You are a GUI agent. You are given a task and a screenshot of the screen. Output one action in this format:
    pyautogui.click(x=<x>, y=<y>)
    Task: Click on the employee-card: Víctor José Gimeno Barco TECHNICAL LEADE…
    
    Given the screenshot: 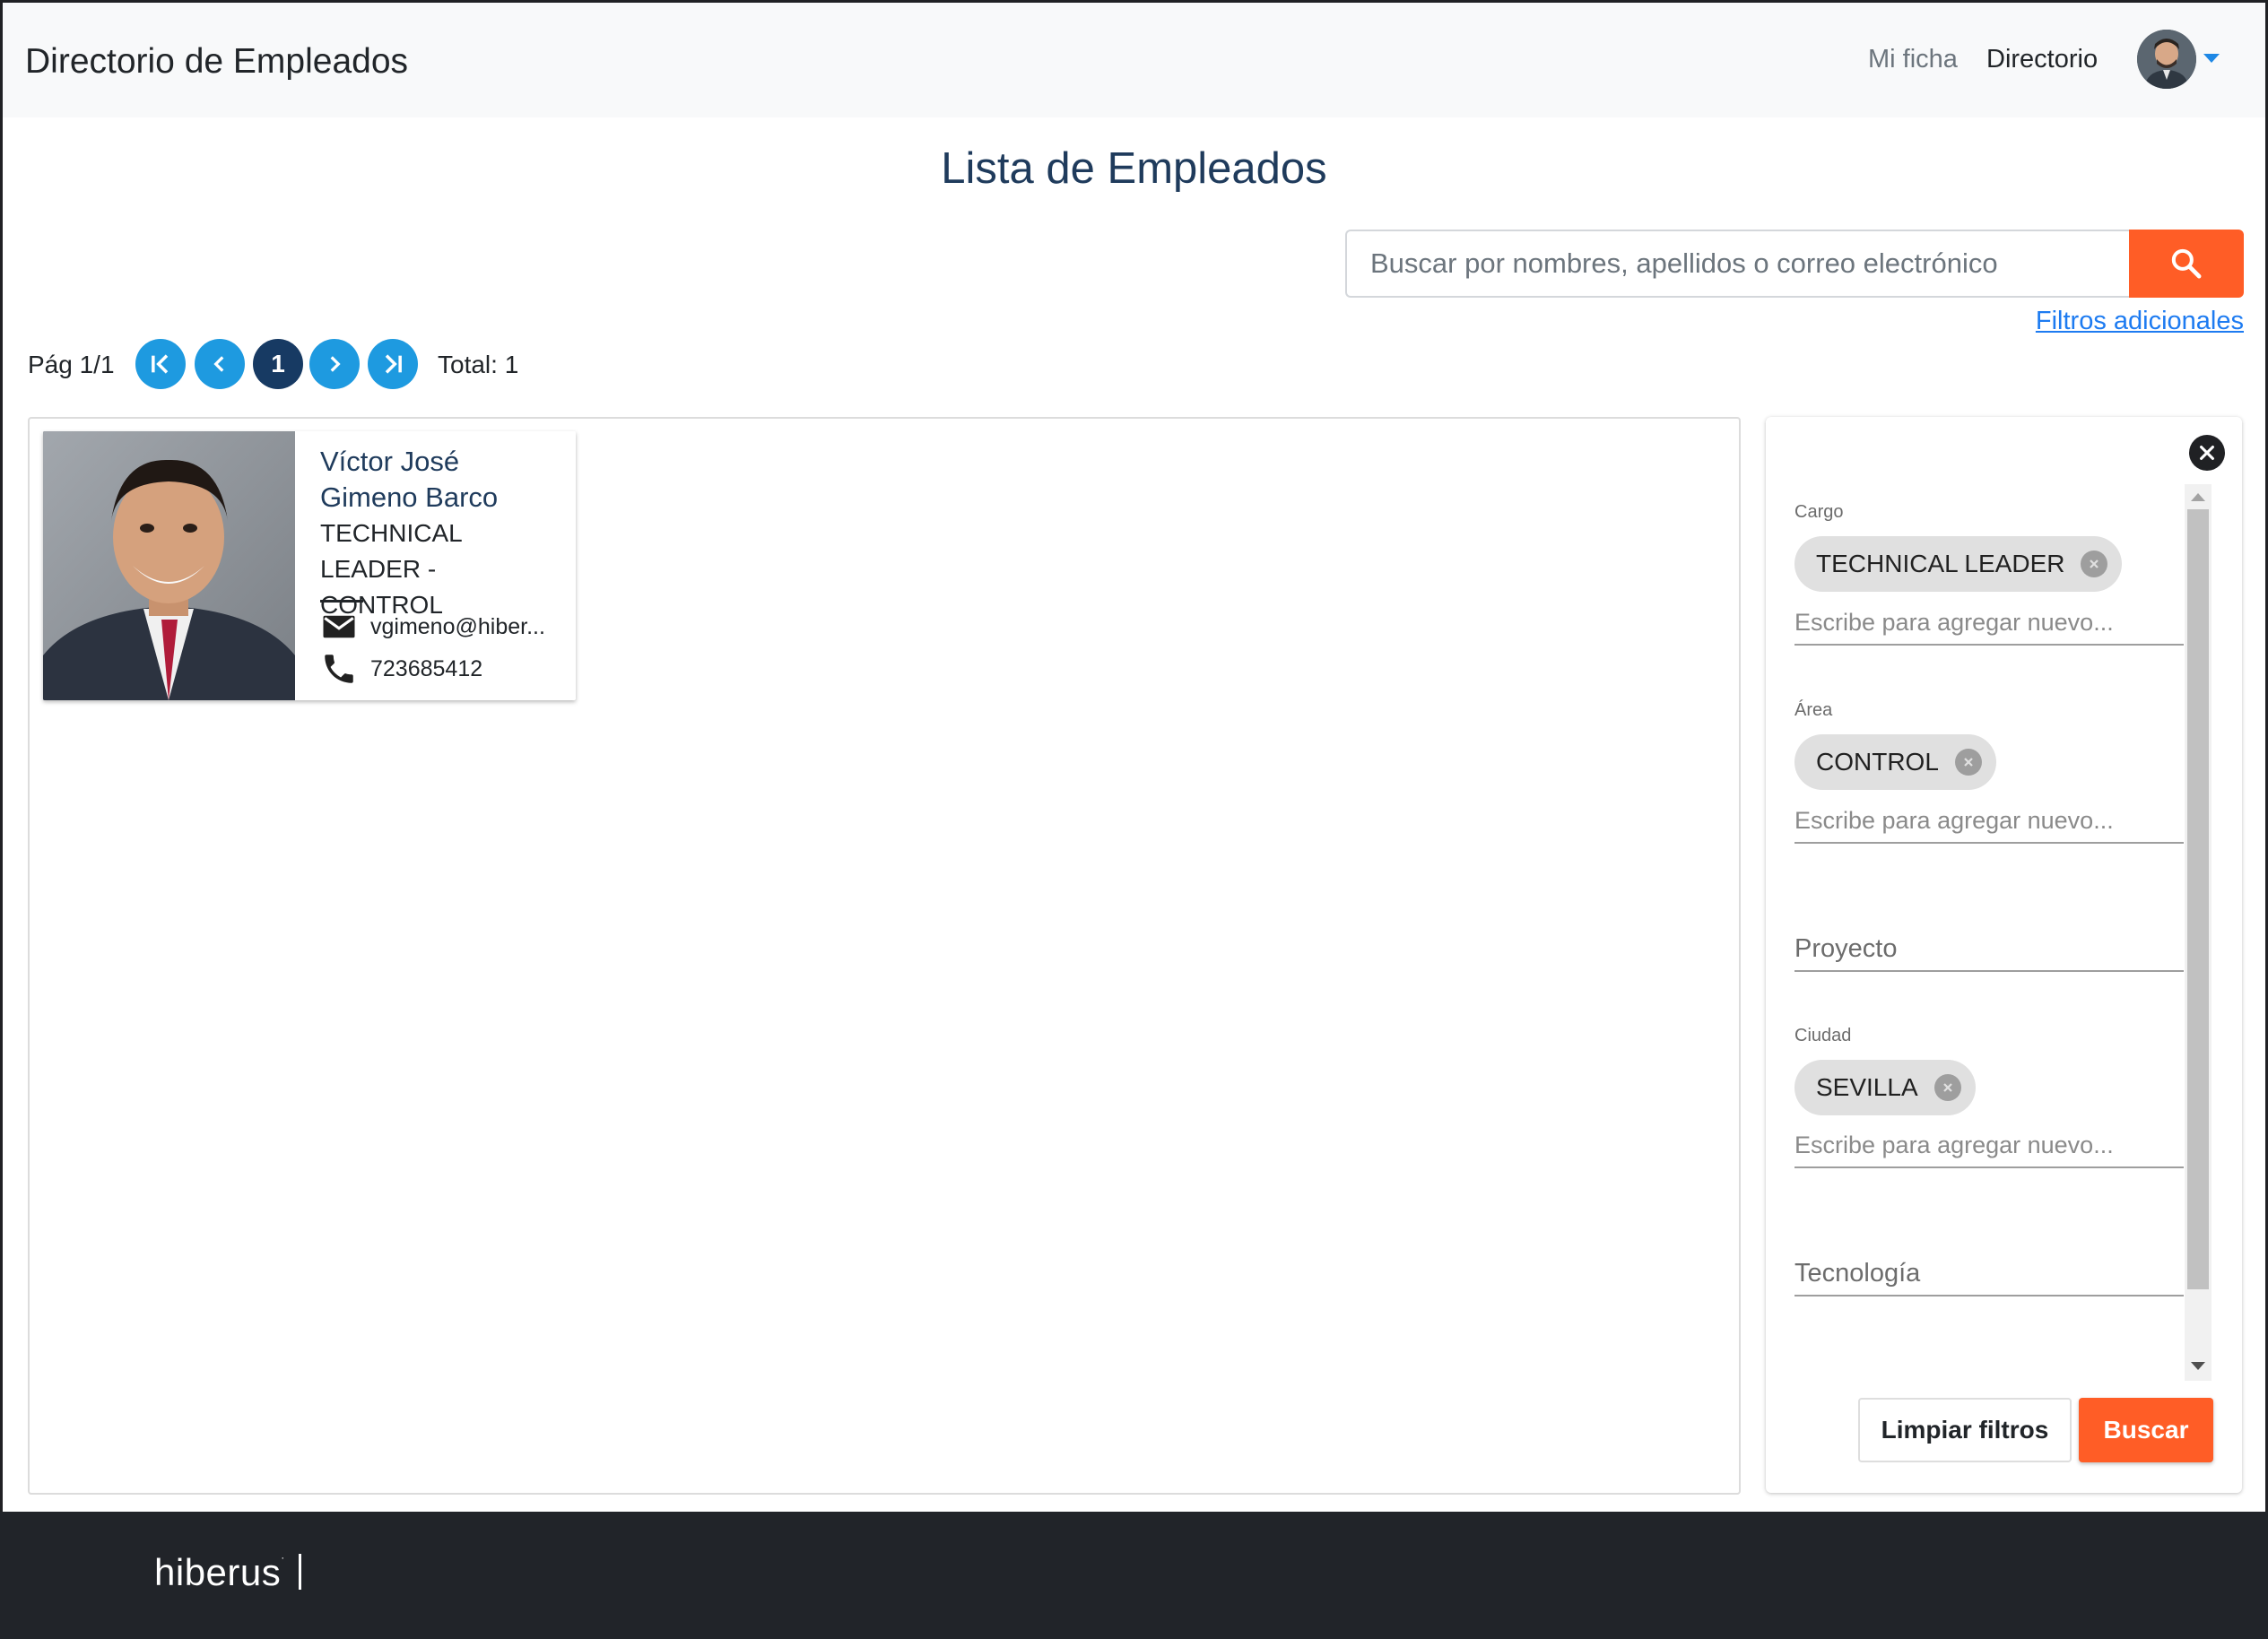 What is the action you would take?
    pyautogui.click(x=309, y=565)
    